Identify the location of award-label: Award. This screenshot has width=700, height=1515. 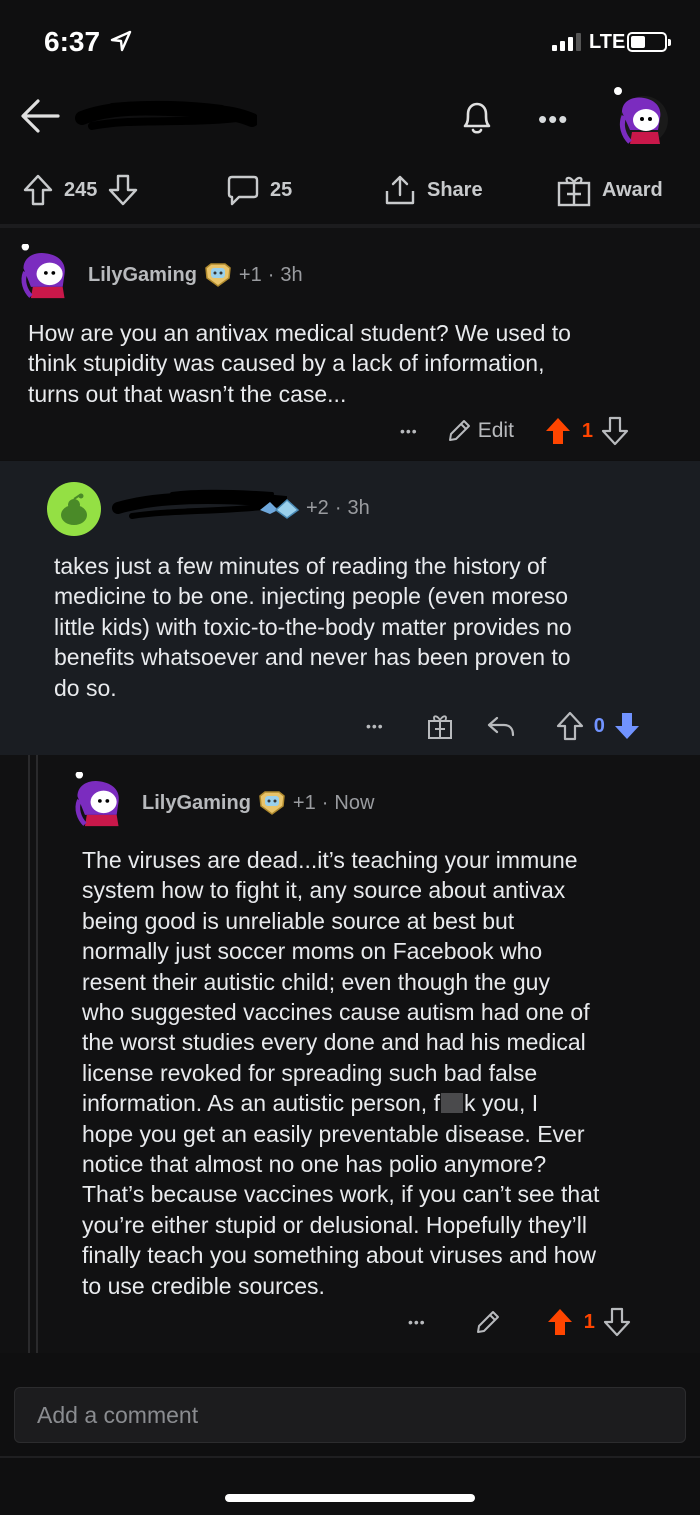
(632, 189).